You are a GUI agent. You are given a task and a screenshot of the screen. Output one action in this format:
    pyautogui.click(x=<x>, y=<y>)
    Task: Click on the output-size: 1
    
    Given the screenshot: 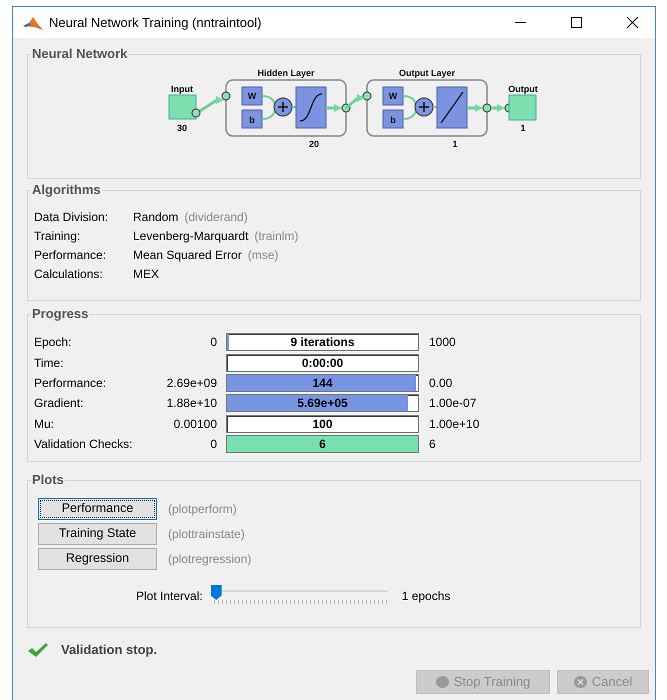 What is the action you would take?
    pyautogui.click(x=523, y=128)
    